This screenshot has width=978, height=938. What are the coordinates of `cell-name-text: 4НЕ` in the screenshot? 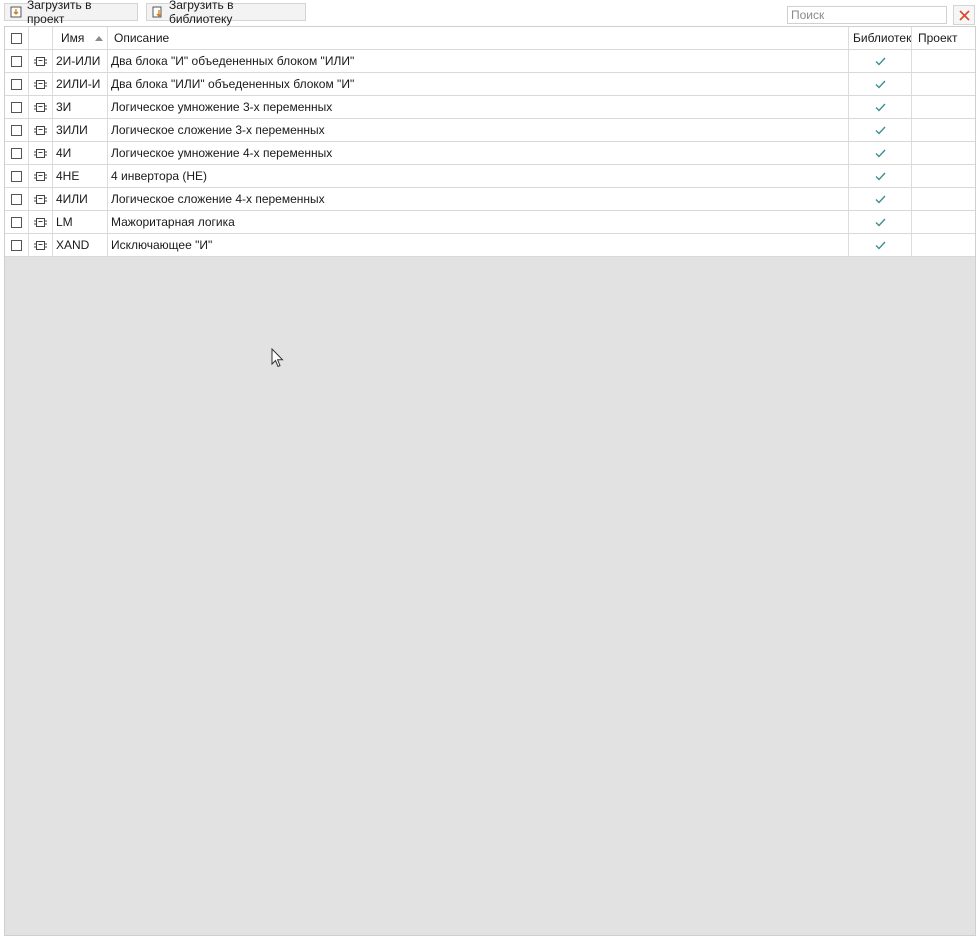 It's located at (68, 176).